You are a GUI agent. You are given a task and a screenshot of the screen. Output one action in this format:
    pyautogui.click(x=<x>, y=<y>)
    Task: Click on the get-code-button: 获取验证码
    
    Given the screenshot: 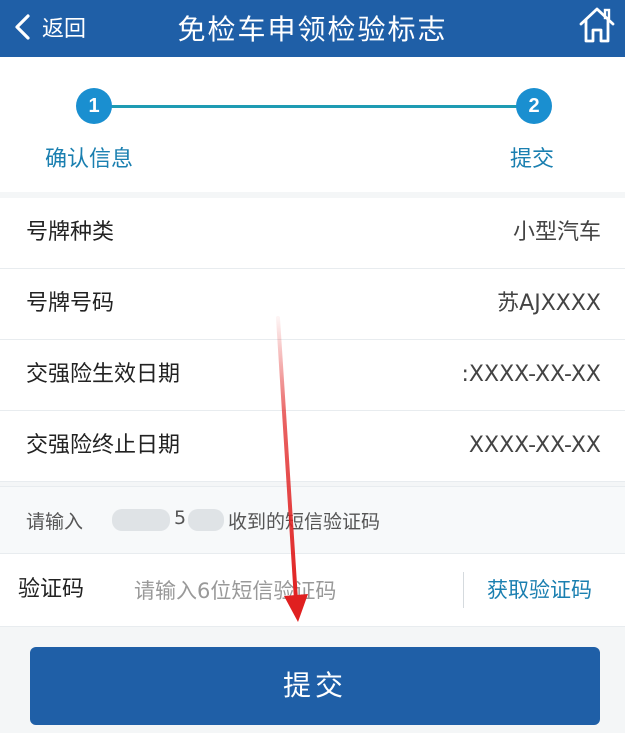 What is the action you would take?
    pyautogui.click(x=539, y=590)
    